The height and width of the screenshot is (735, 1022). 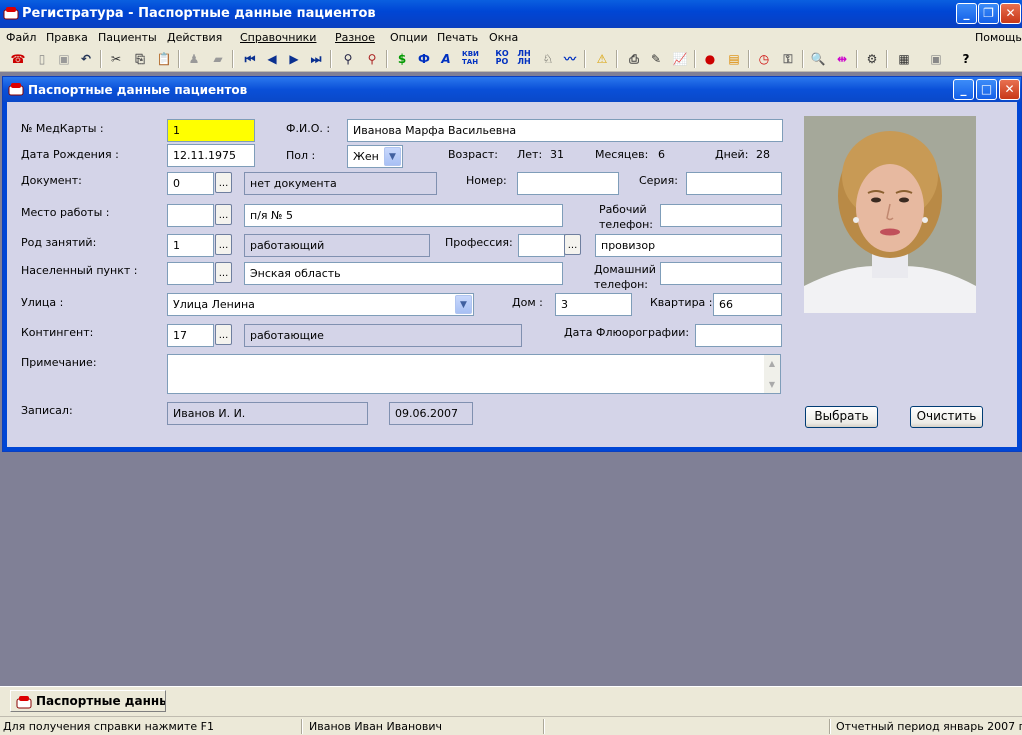 I want to click on last-record-icon: ⏭, so click(x=316, y=59).